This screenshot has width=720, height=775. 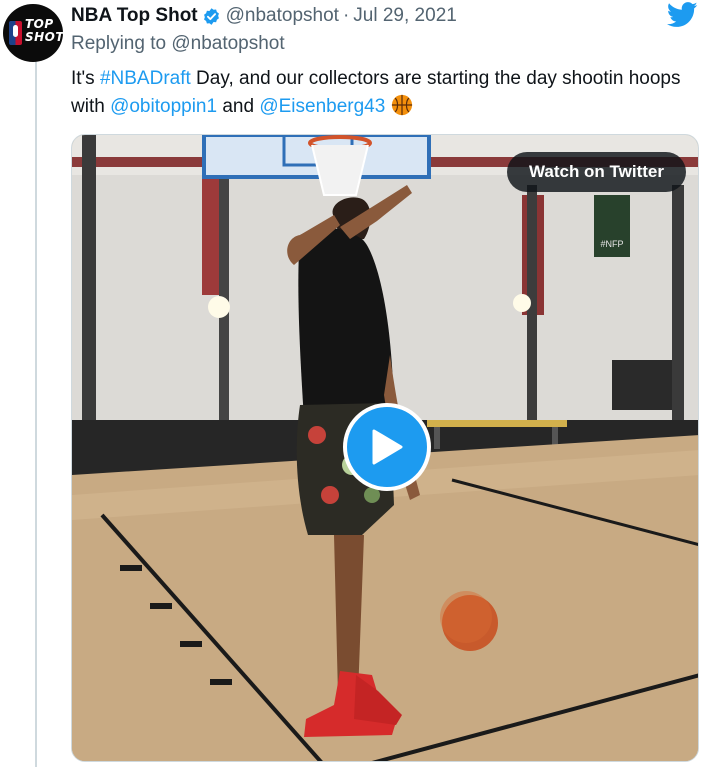 I want to click on play-icon, so click(x=387, y=447).